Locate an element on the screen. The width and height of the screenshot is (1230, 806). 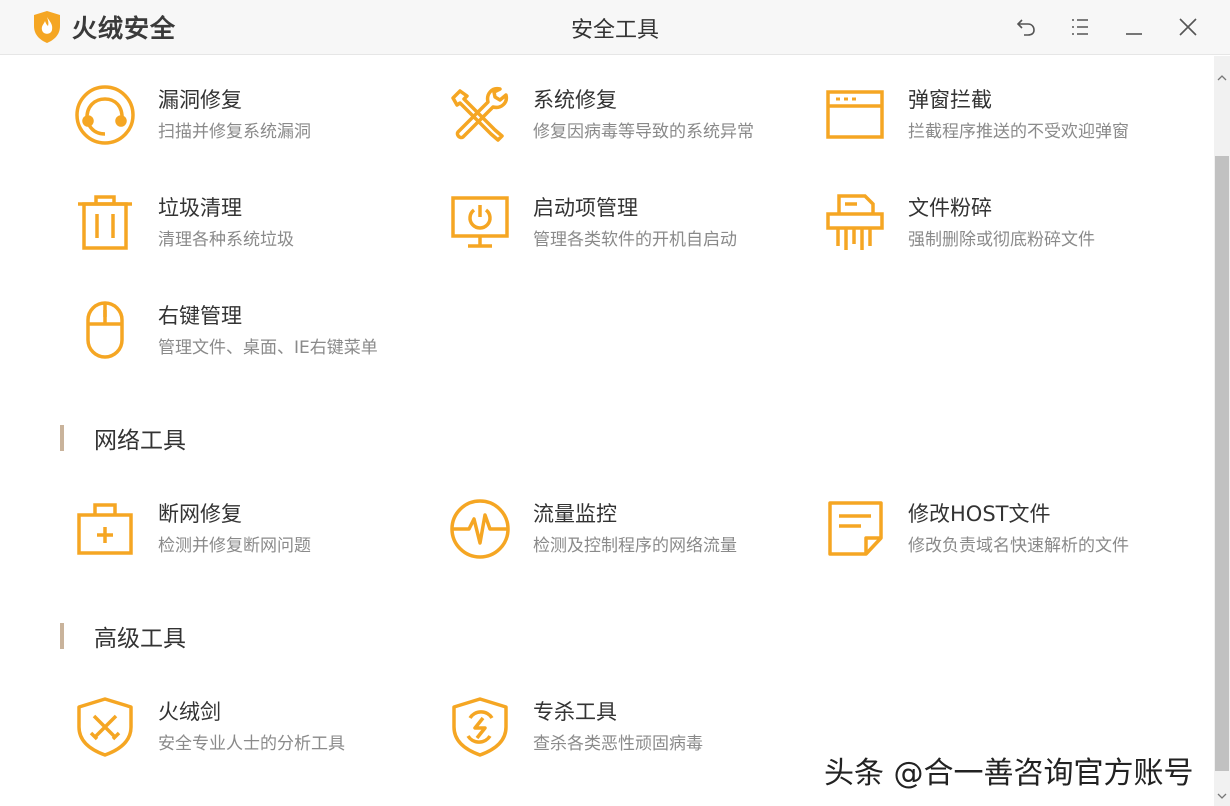
tool-name: 流量监控 is located at coordinates (575, 514).